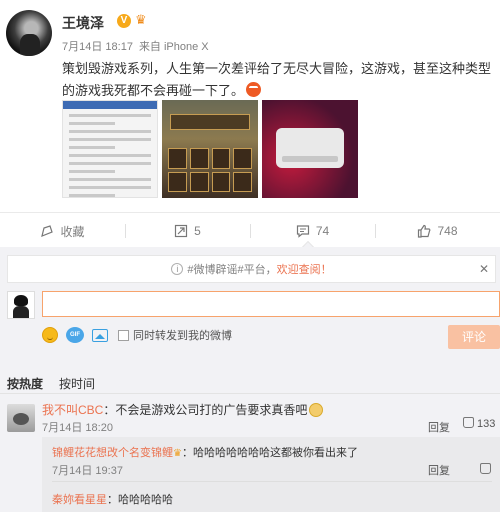 Image resolution: width=500 pixels, height=512 pixels. Describe the element at coordinates (304, 269) in the screenshot. I see `notice-link: 欢迎查阅！` at that location.